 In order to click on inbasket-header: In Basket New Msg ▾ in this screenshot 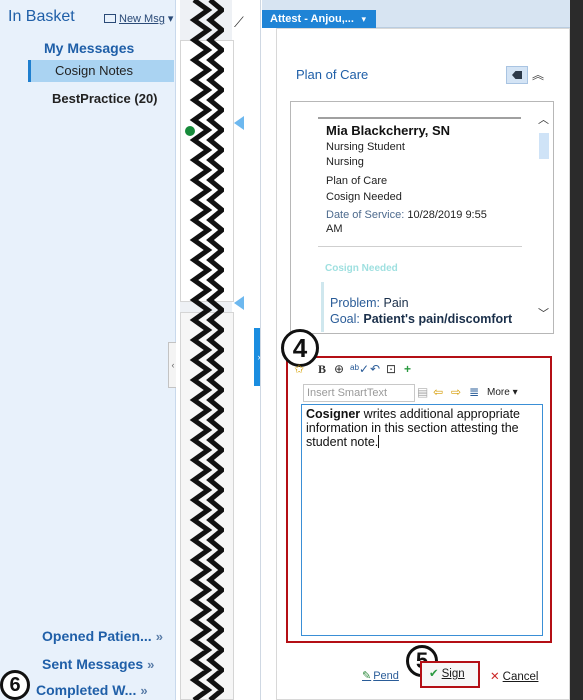, I will do `click(88, 18)`.